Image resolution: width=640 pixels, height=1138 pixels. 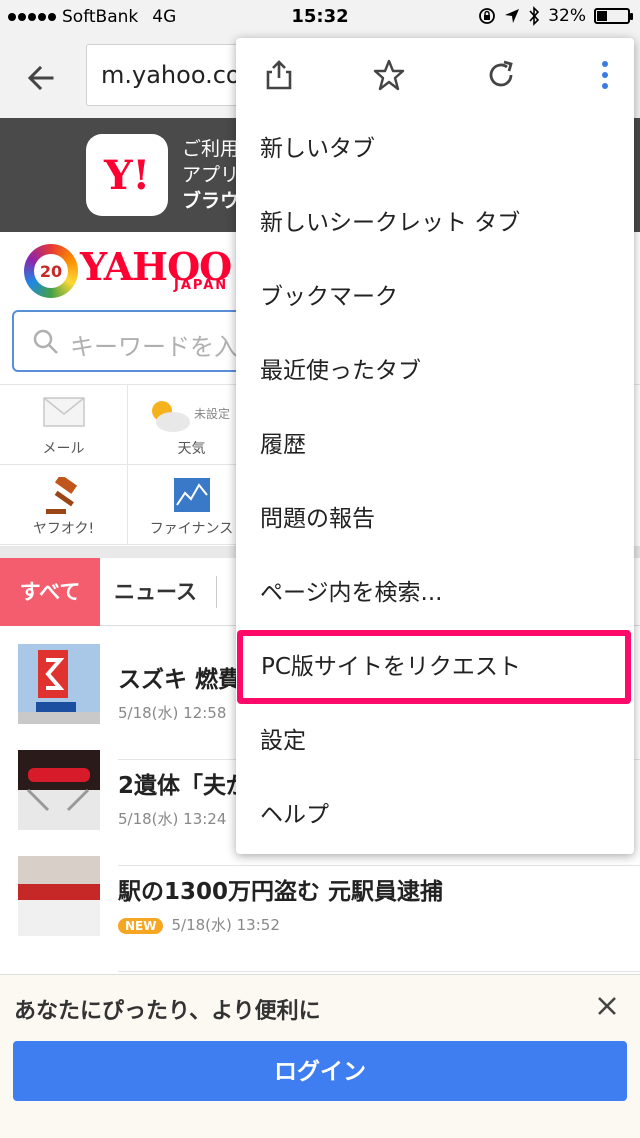 What do you see at coordinates (184, 786) in the screenshot?
I see `news-title: 2遺体「夫が` at bounding box center [184, 786].